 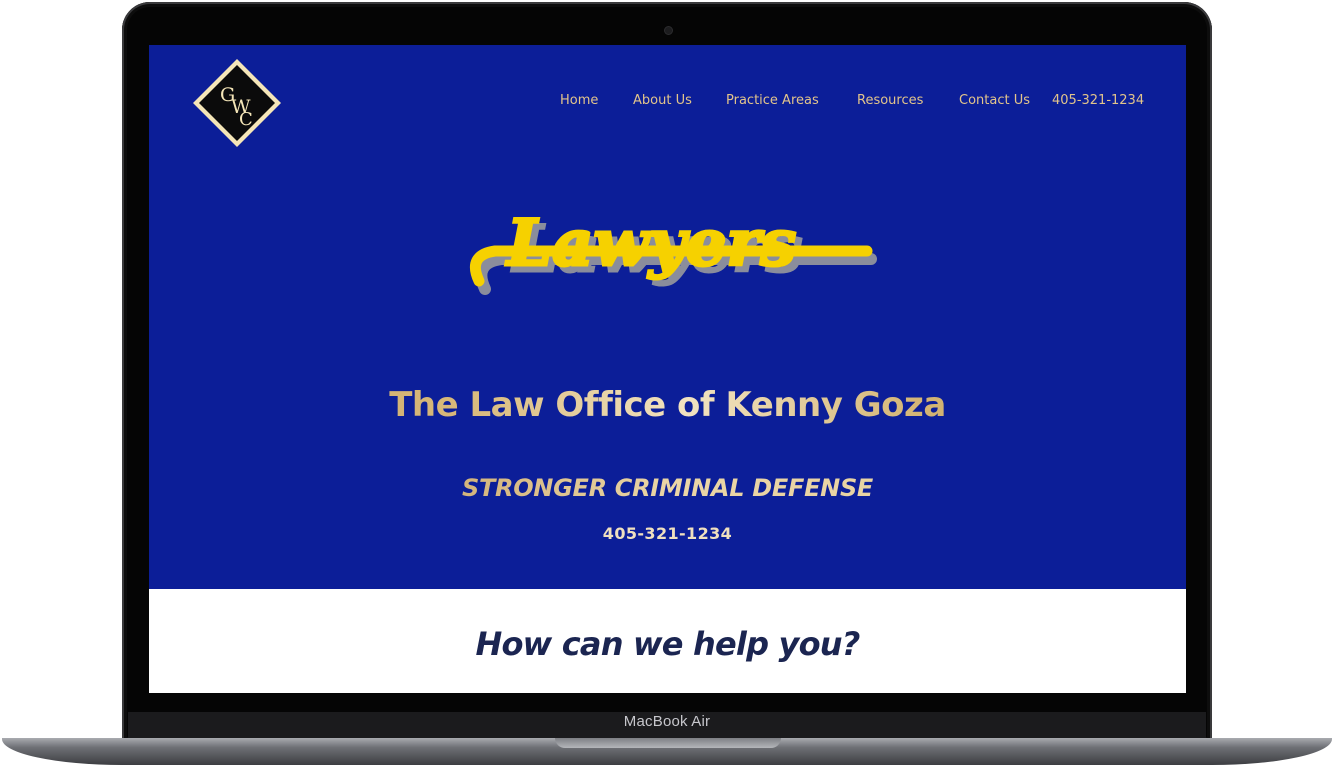 What do you see at coordinates (662, 100) in the screenshot?
I see `nav-about-us: About Us` at bounding box center [662, 100].